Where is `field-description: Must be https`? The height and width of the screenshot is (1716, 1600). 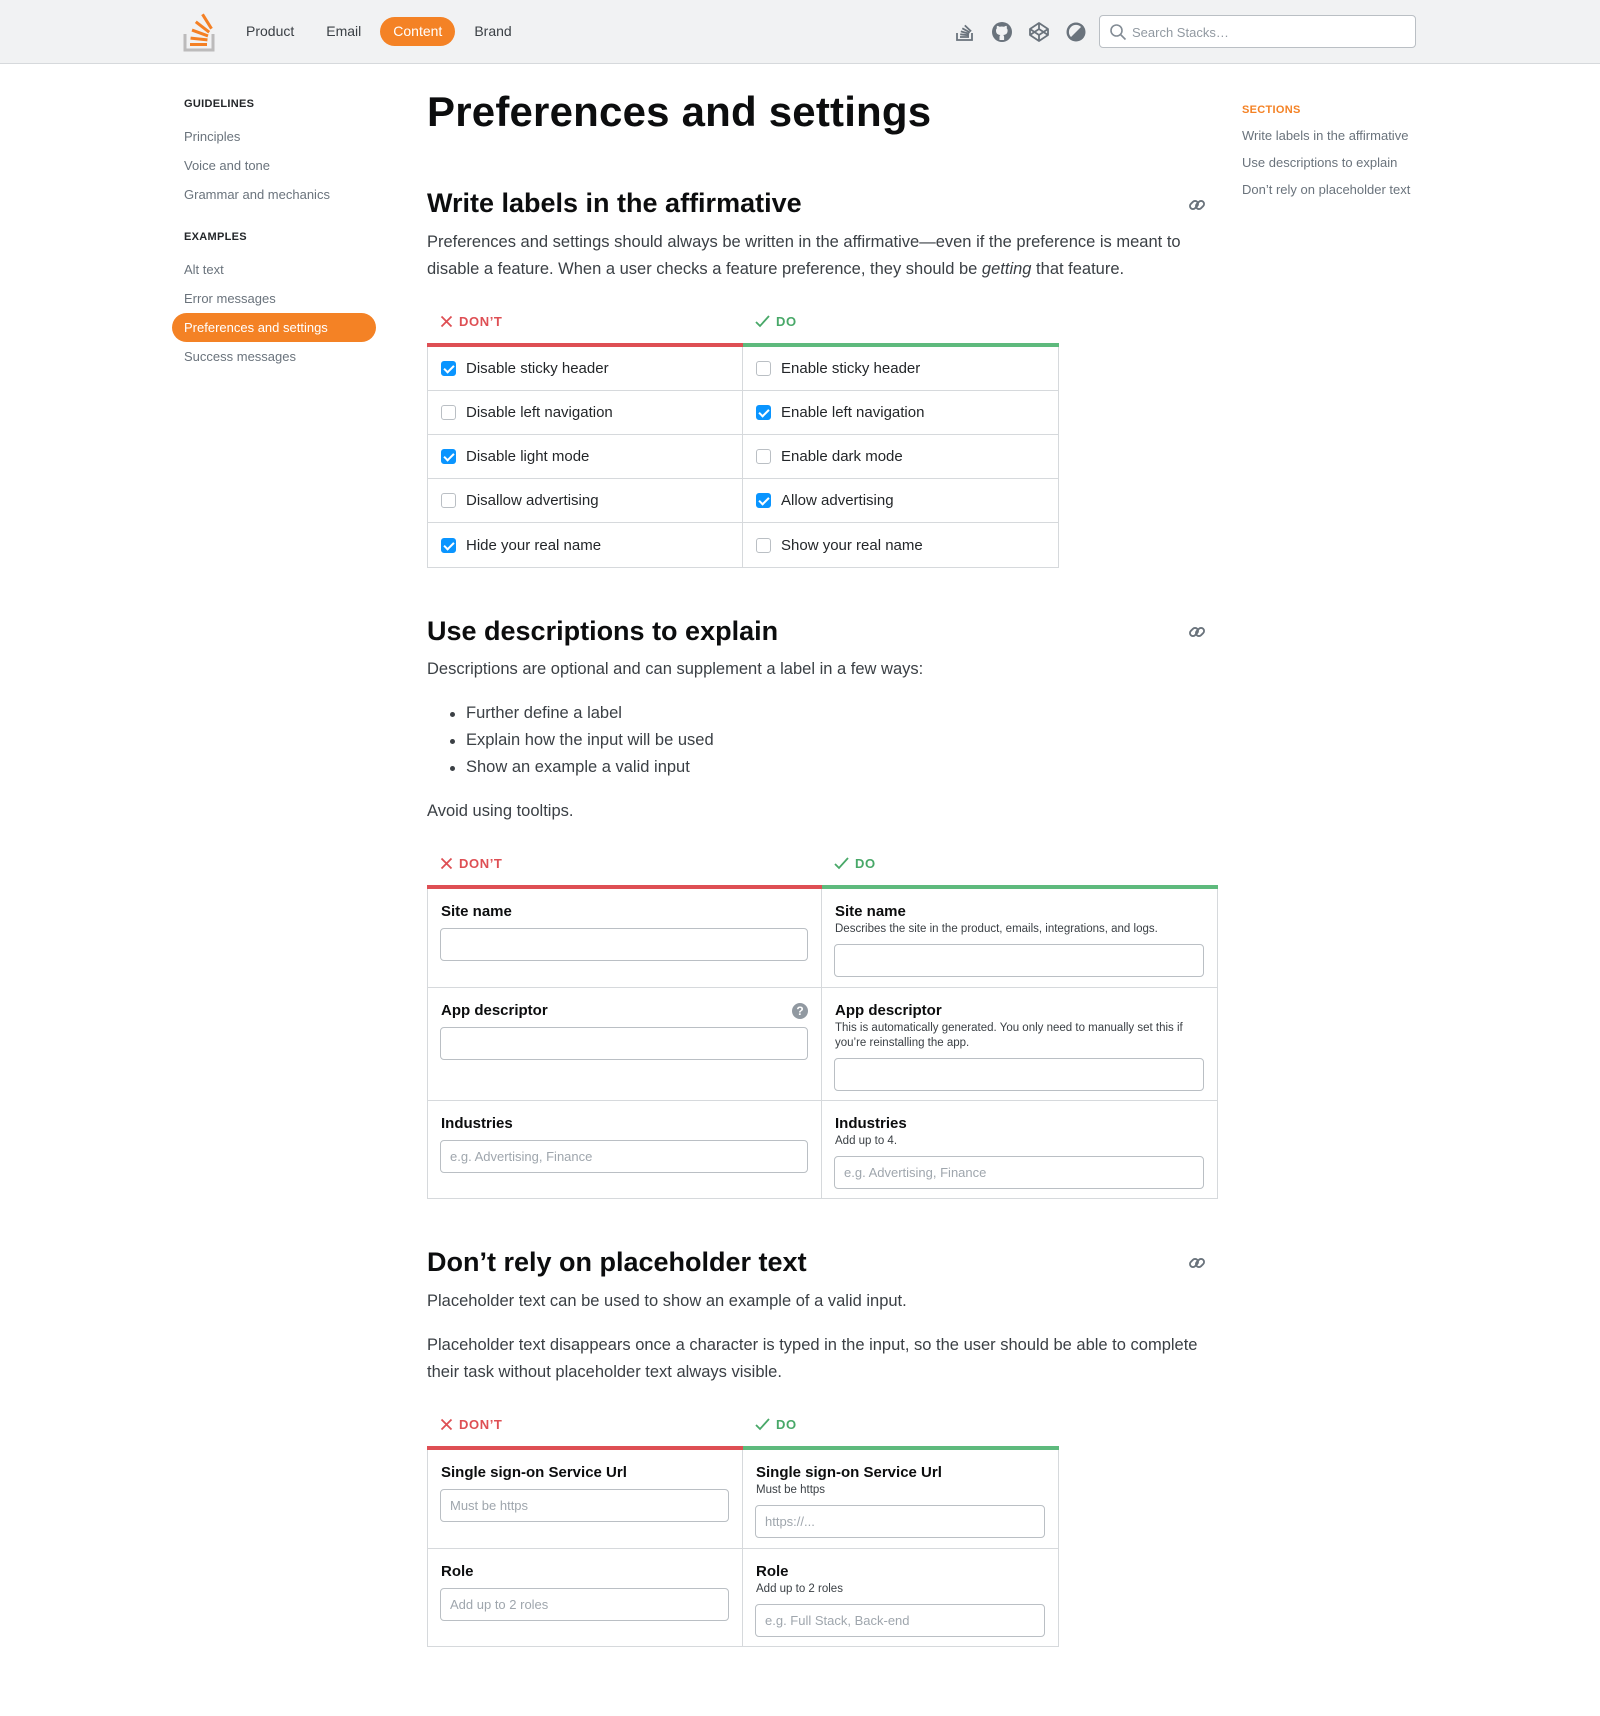
field-description: Must be https is located at coordinates (791, 1490).